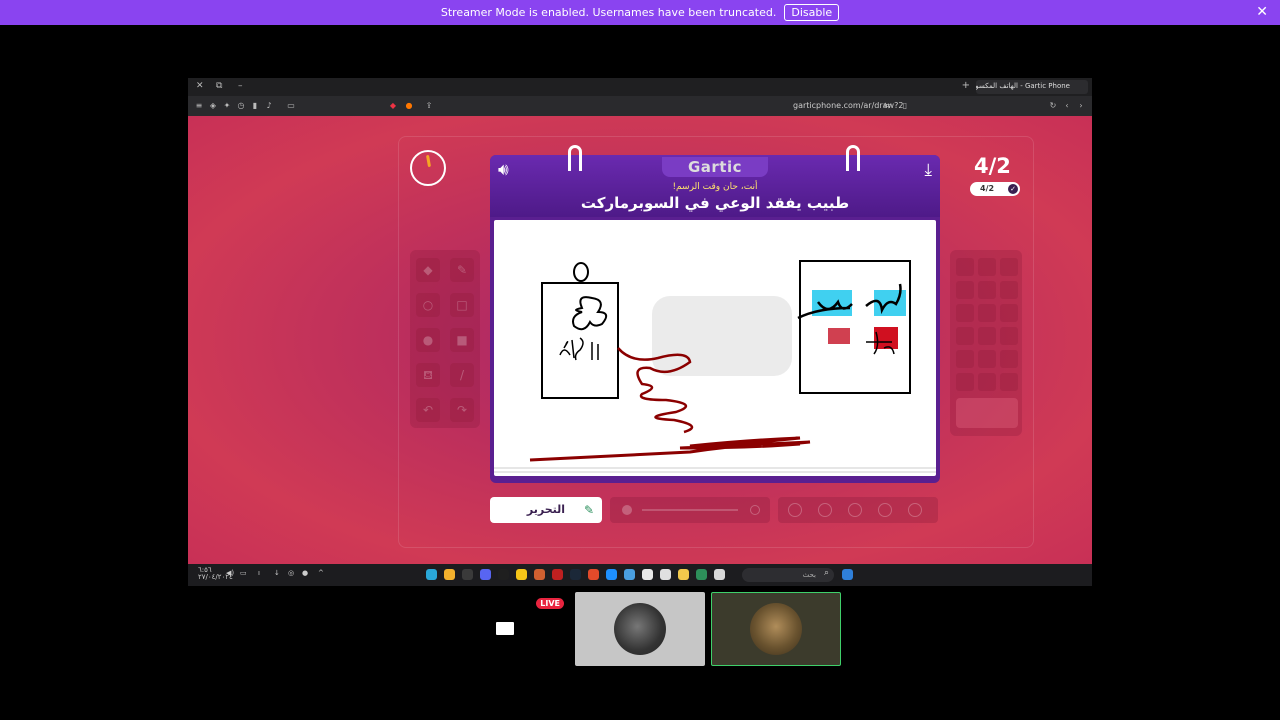 The image size is (1280, 720). Describe the element at coordinates (277, 573) in the screenshot. I see `mic-icon: ↓` at that location.